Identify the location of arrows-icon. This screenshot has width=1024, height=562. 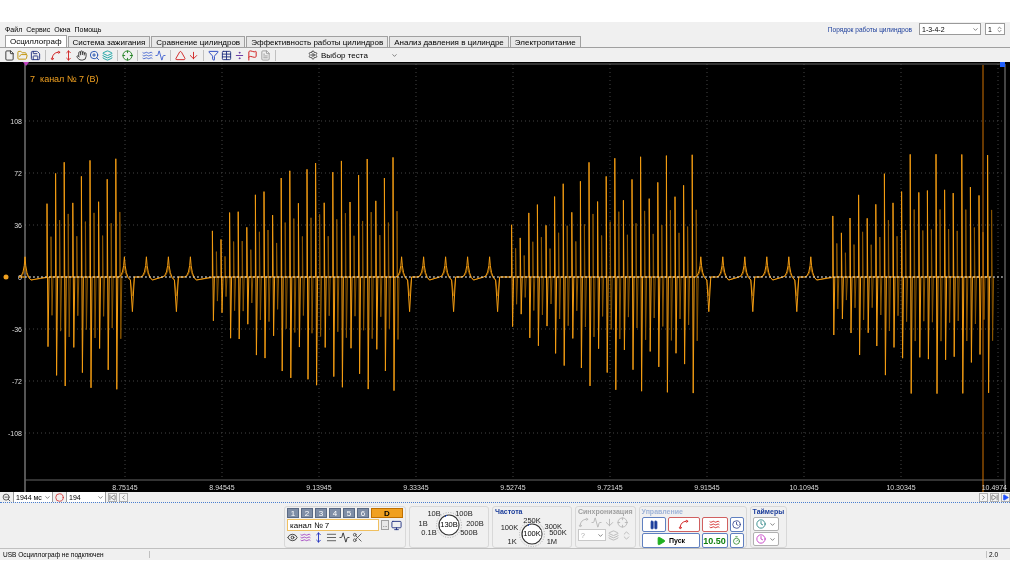
(626, 535).